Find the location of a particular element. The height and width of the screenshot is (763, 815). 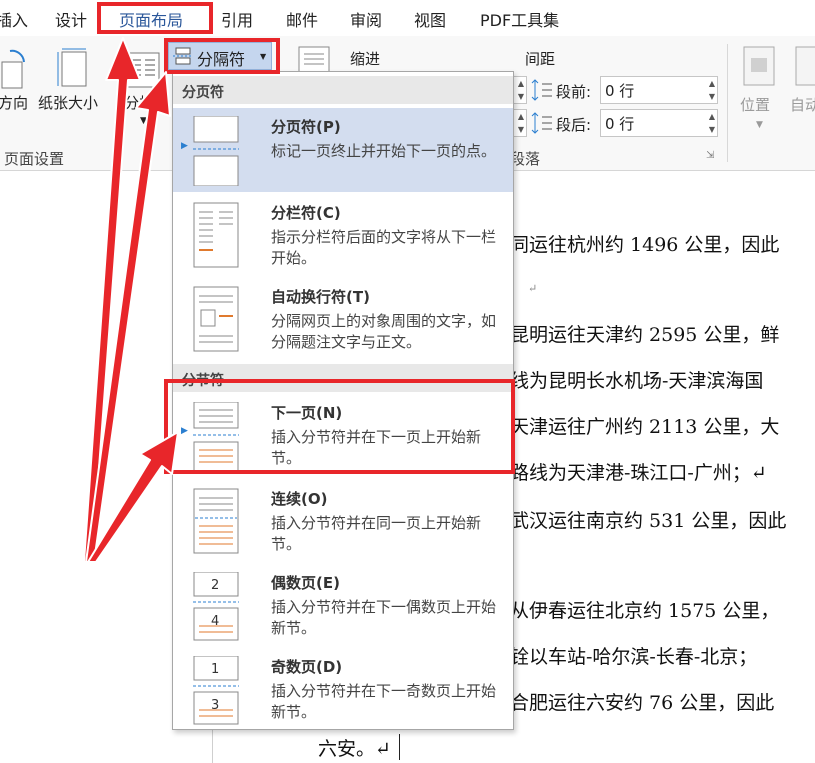

menu-item-description: 指示分栏符后面的文字将从下一栏开始。 is located at coordinates (384, 247).